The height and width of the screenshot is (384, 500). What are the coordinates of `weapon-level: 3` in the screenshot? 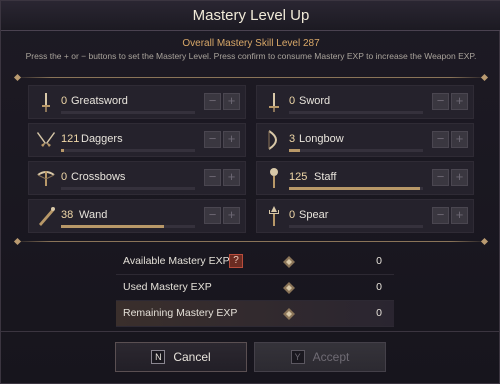 It's located at (292, 139).